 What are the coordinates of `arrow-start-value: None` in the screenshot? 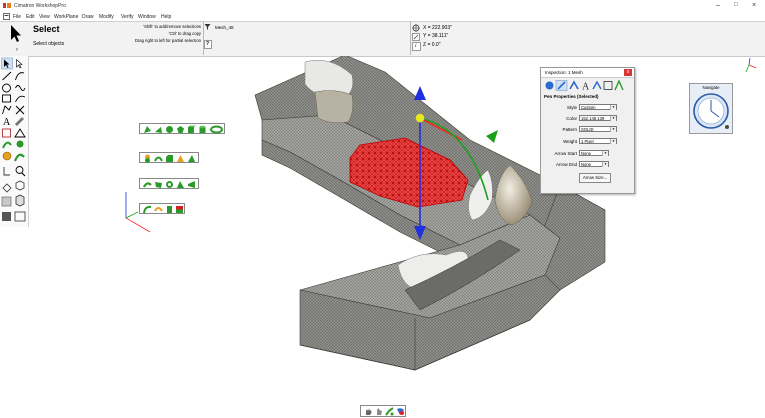 It's located at (586, 153).